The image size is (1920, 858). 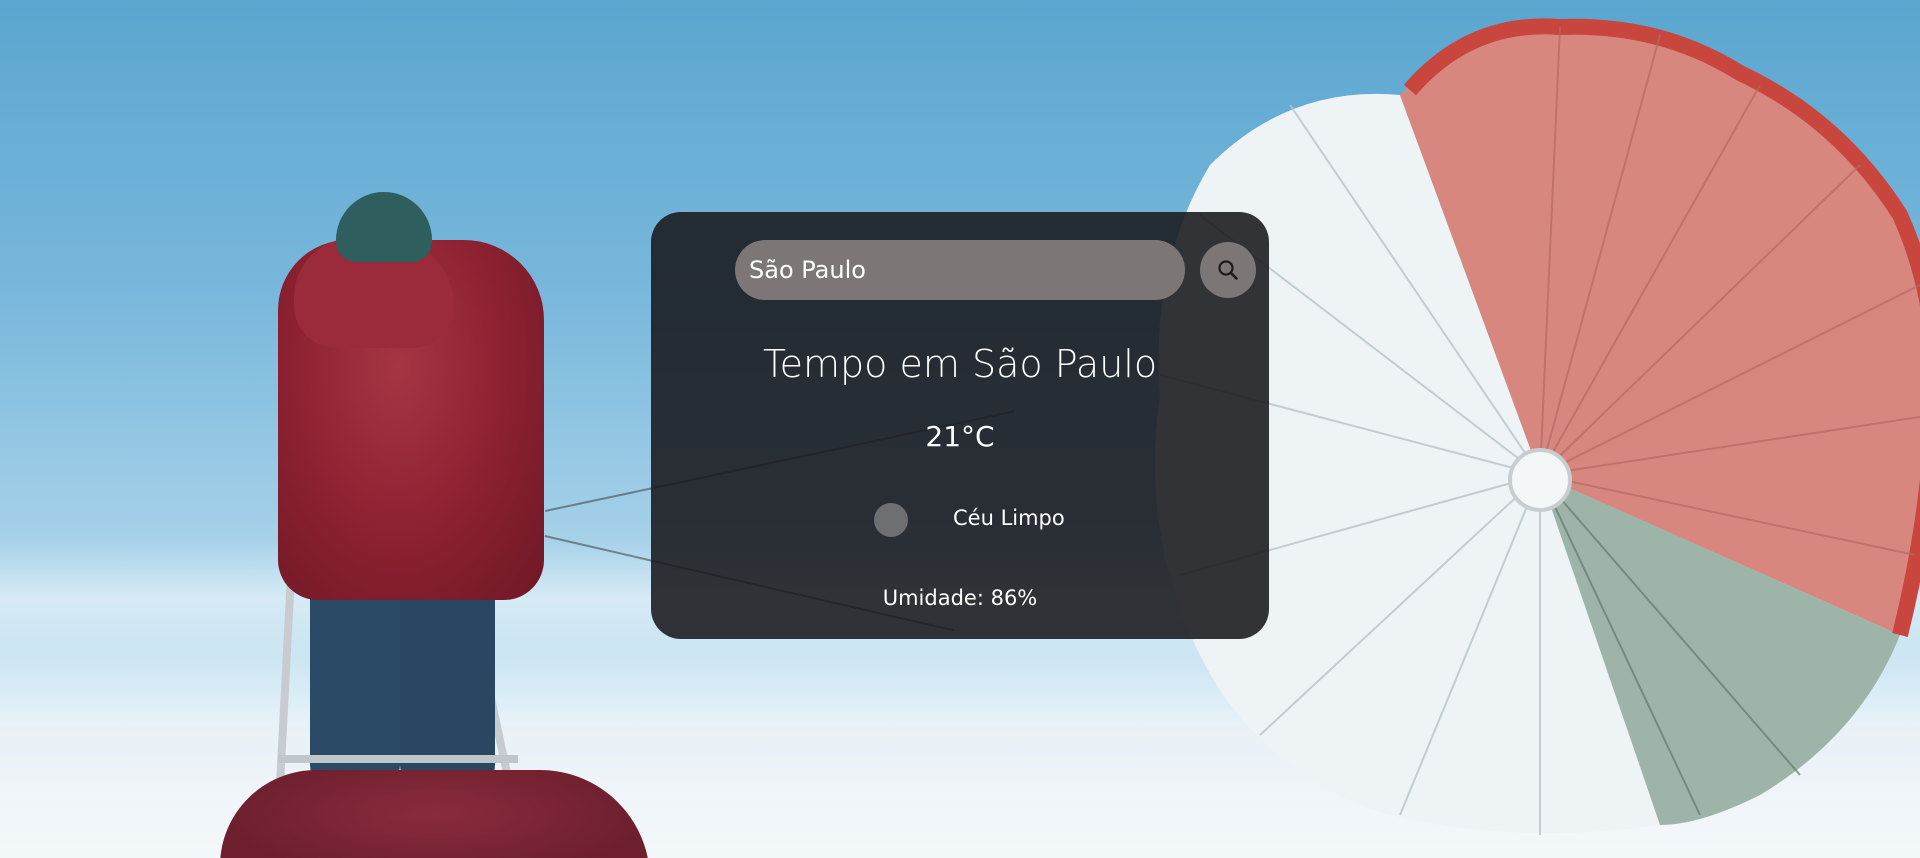 What do you see at coordinates (960, 364) in the screenshot?
I see `city-title: Tempo em São Paulo` at bounding box center [960, 364].